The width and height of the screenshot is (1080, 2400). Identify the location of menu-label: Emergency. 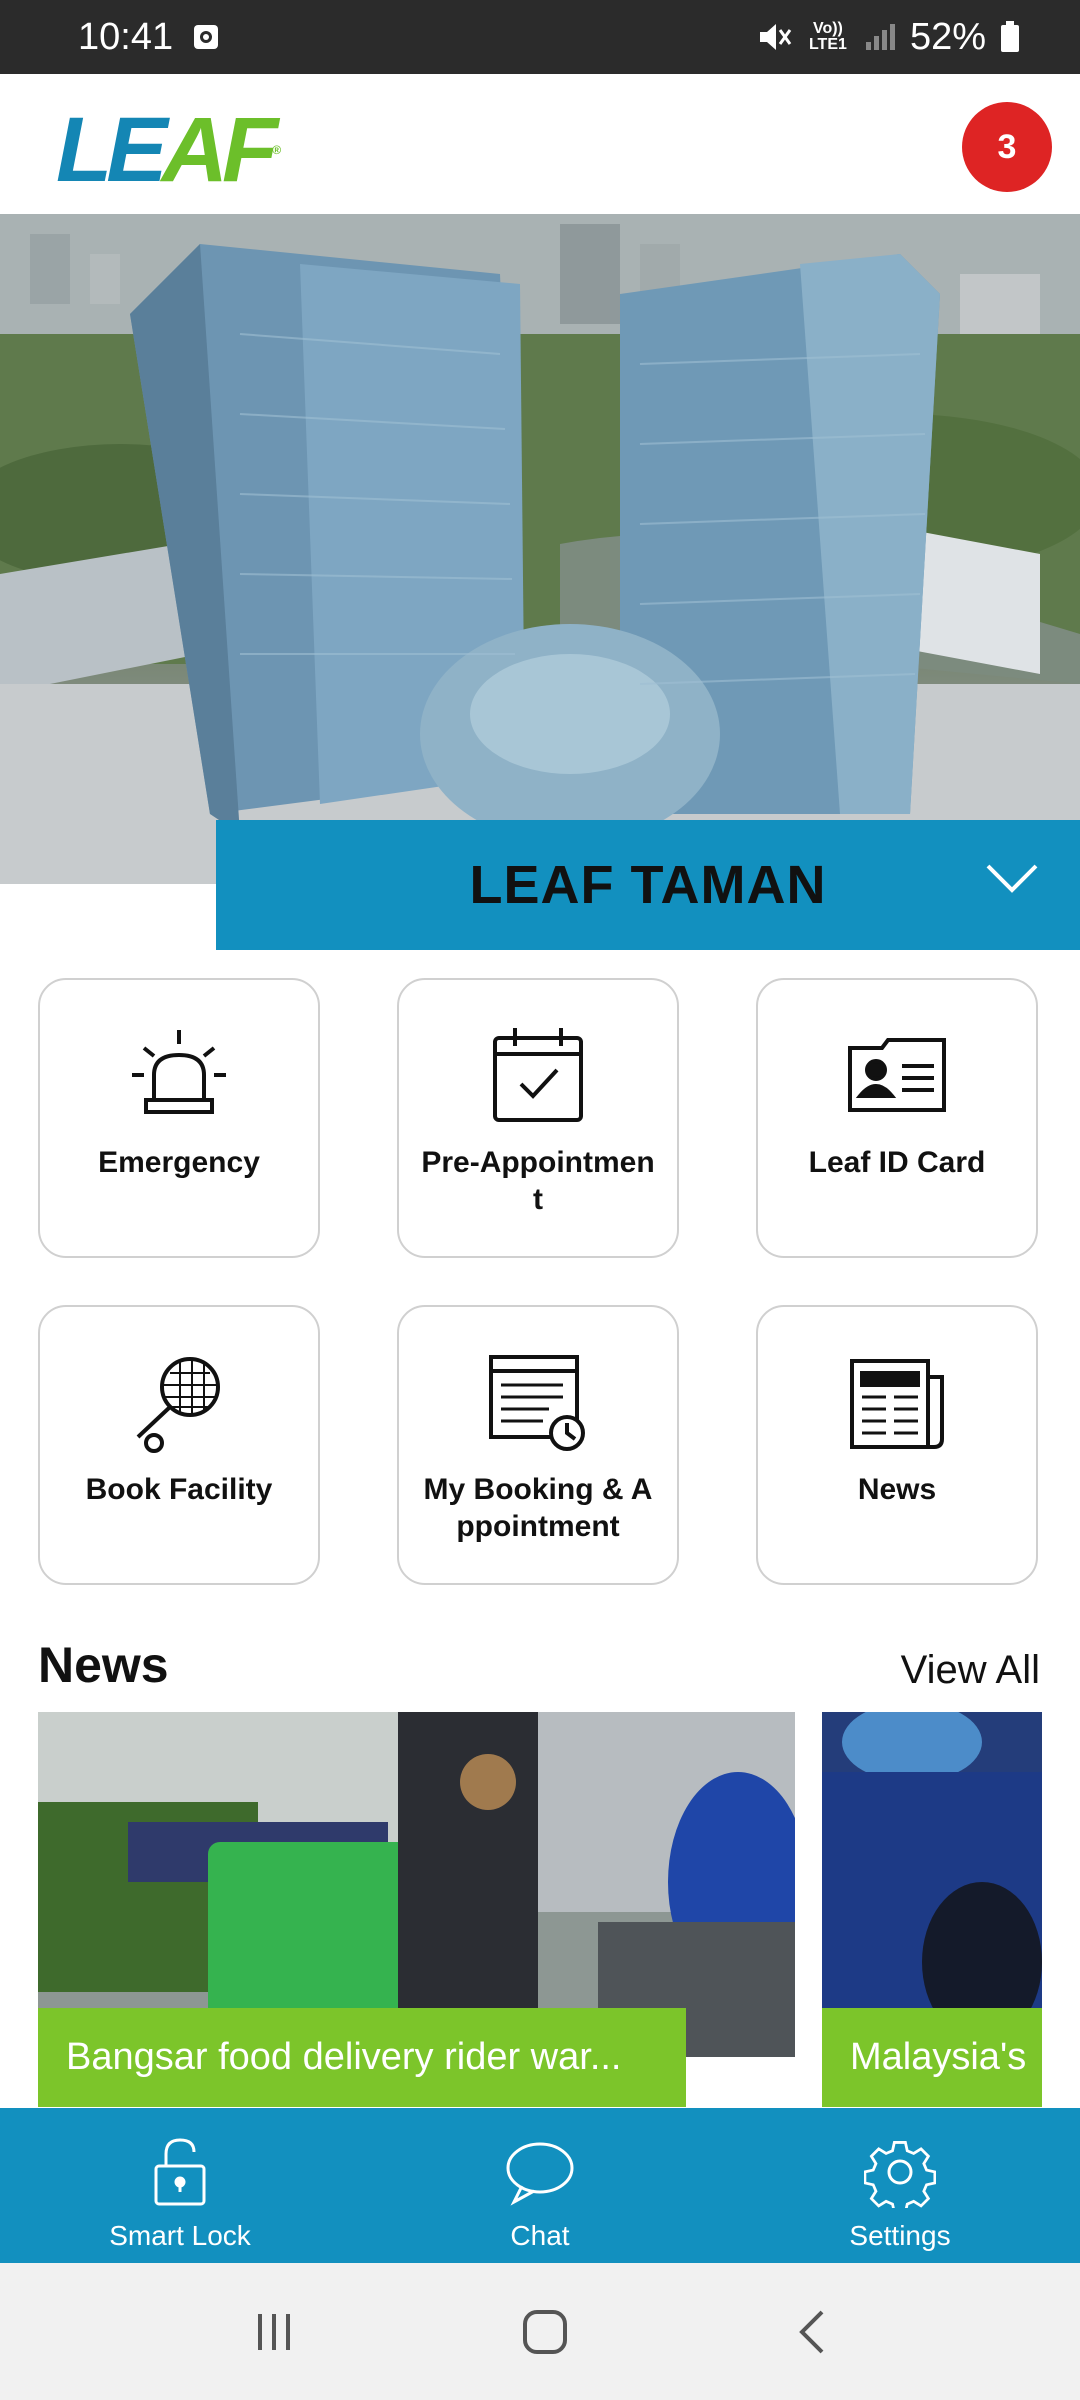
(179, 1162).